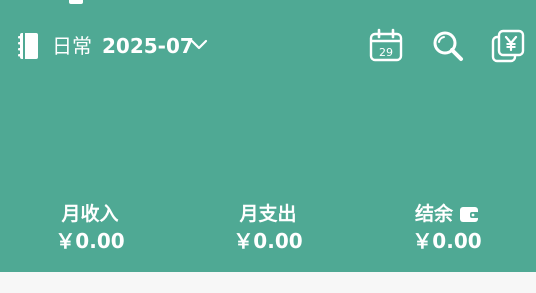 The image size is (536, 293). What do you see at coordinates (268, 227) in the screenshot?
I see `expense-summary: 月支出 ￥0.00` at bounding box center [268, 227].